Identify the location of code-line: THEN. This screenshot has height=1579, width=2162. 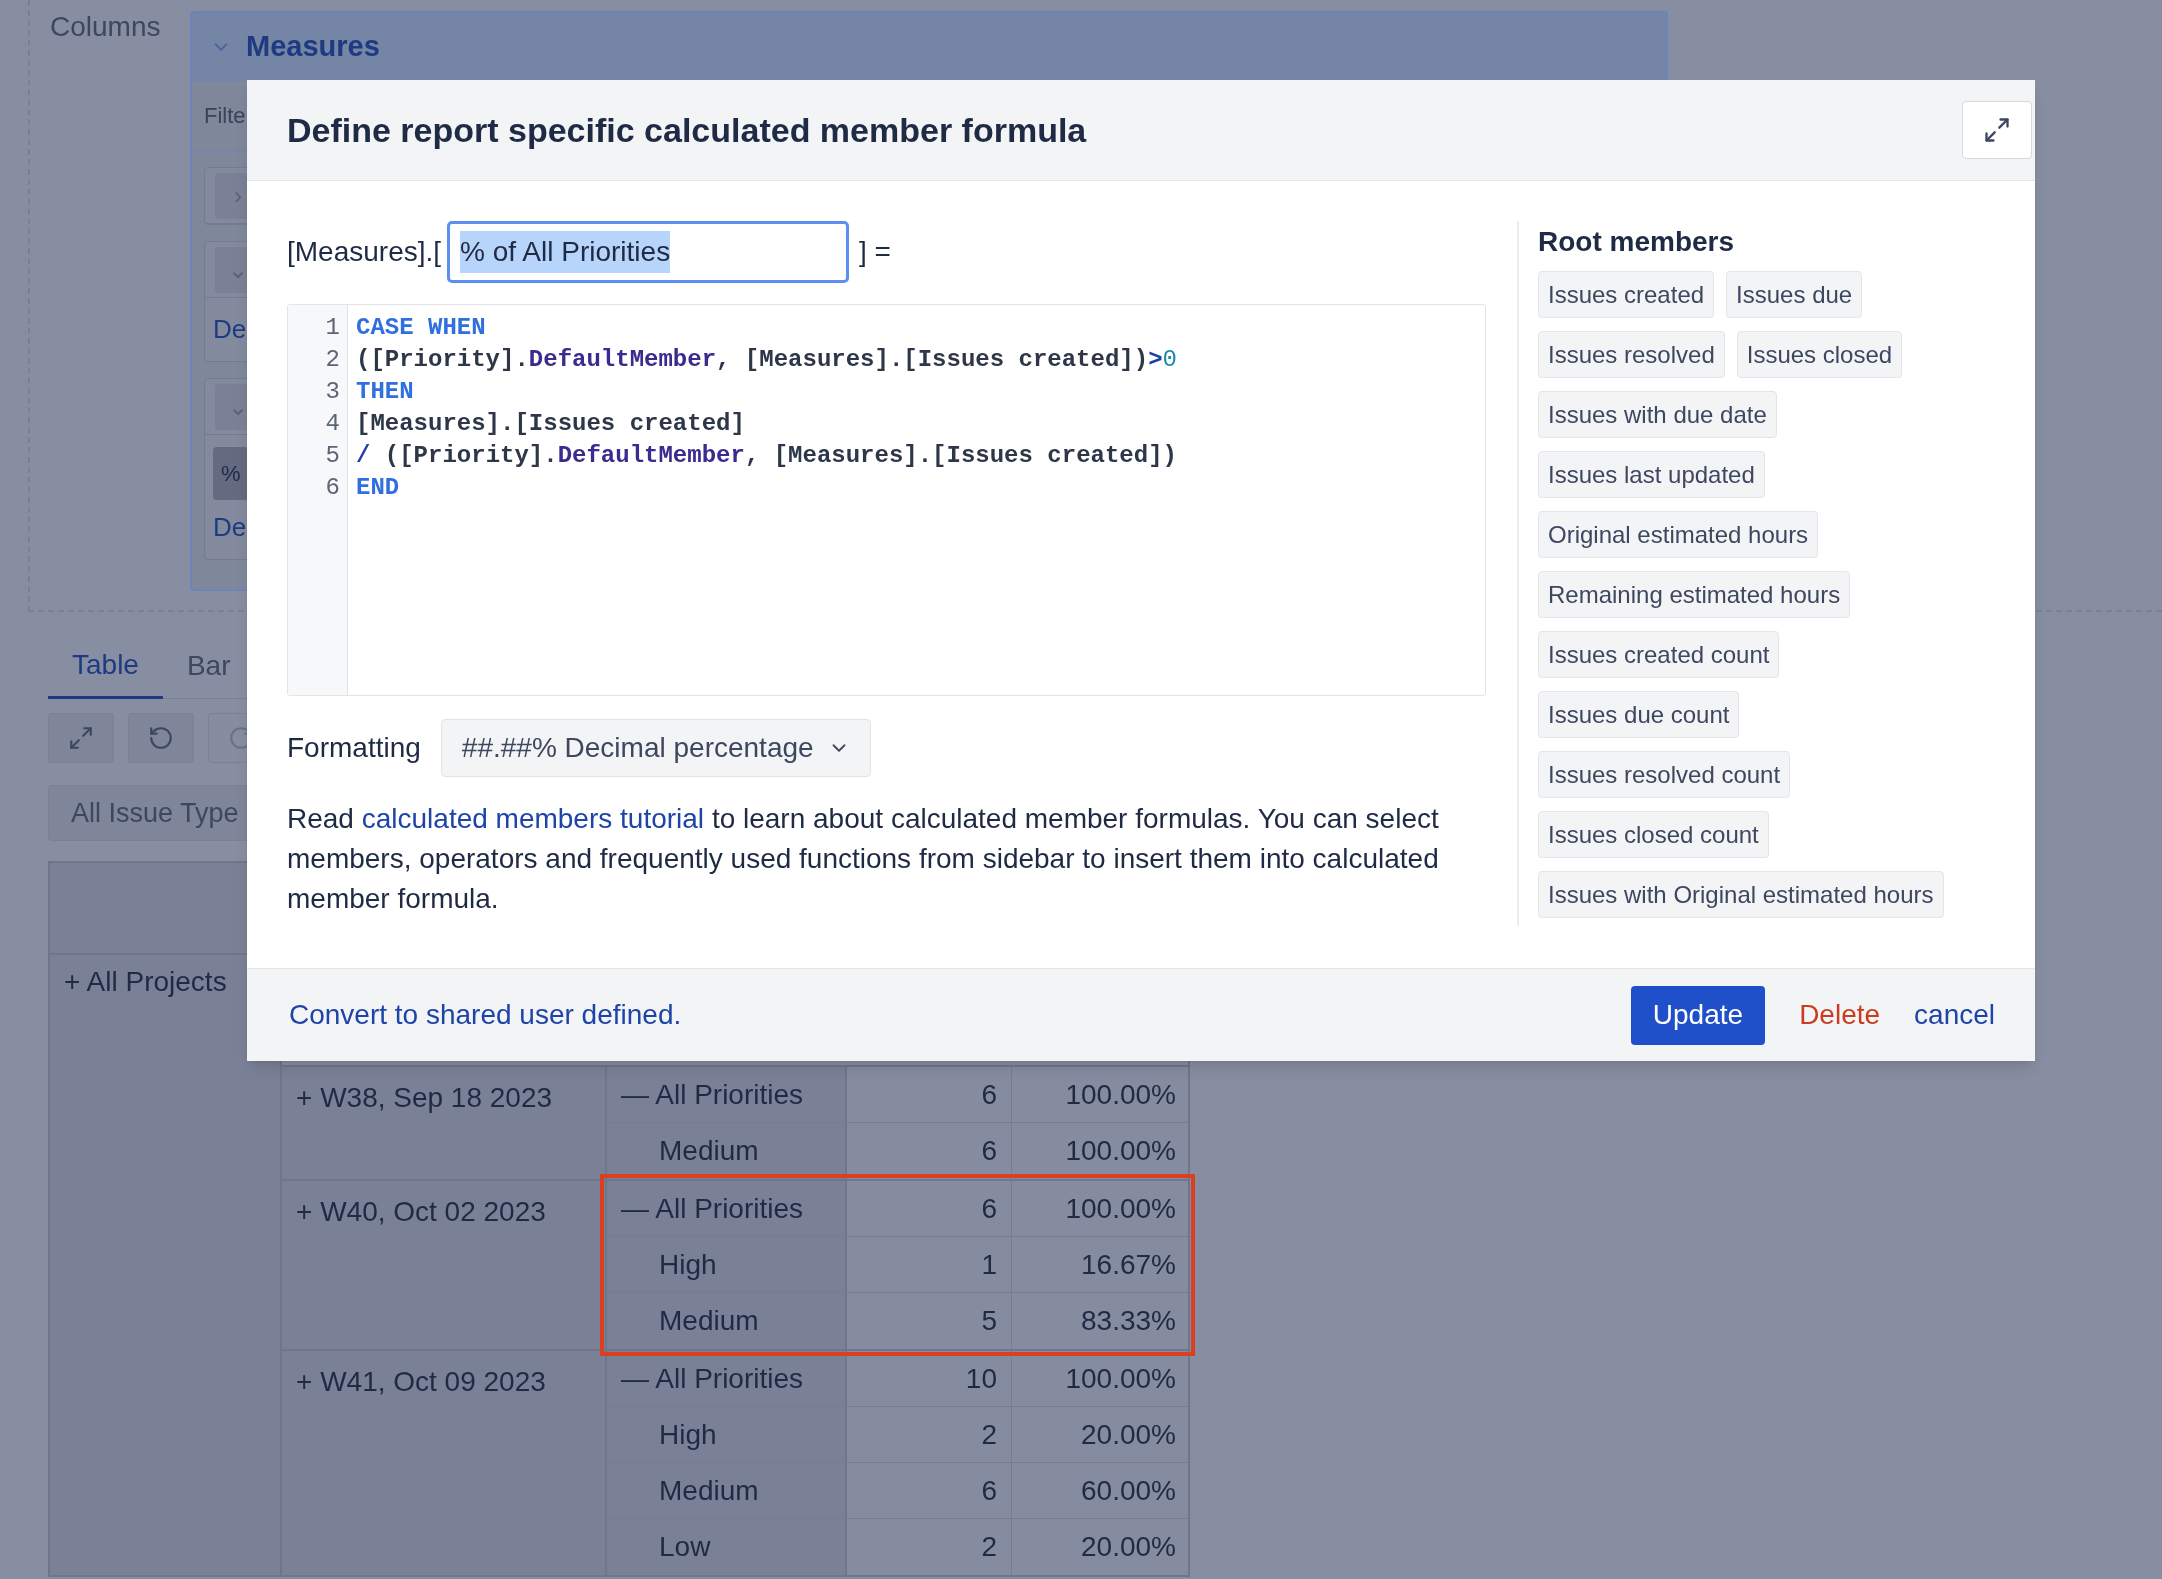
(385, 392).